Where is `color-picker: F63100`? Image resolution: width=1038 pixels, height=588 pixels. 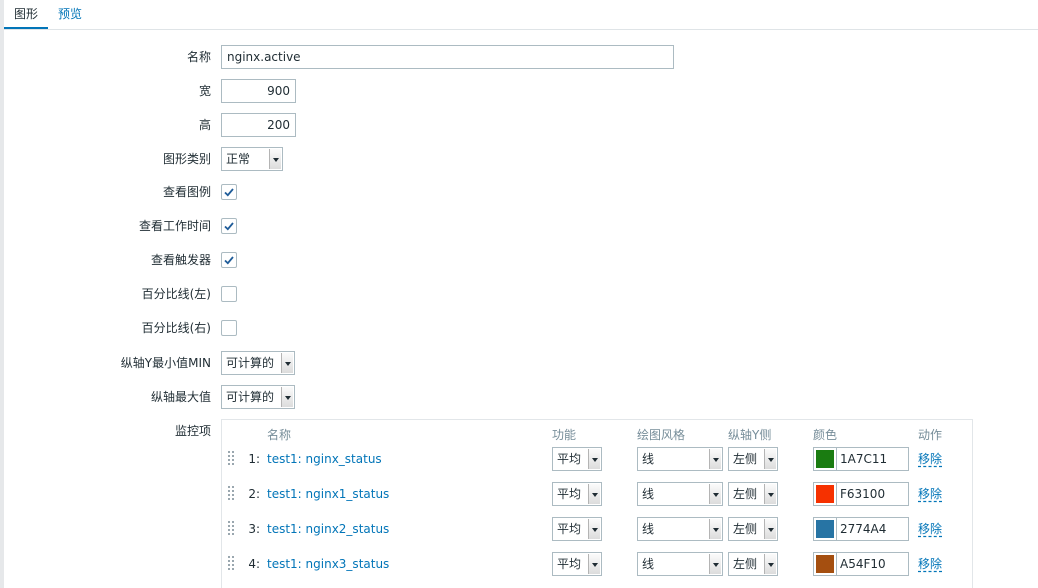 color-picker: F63100 is located at coordinates (861, 494).